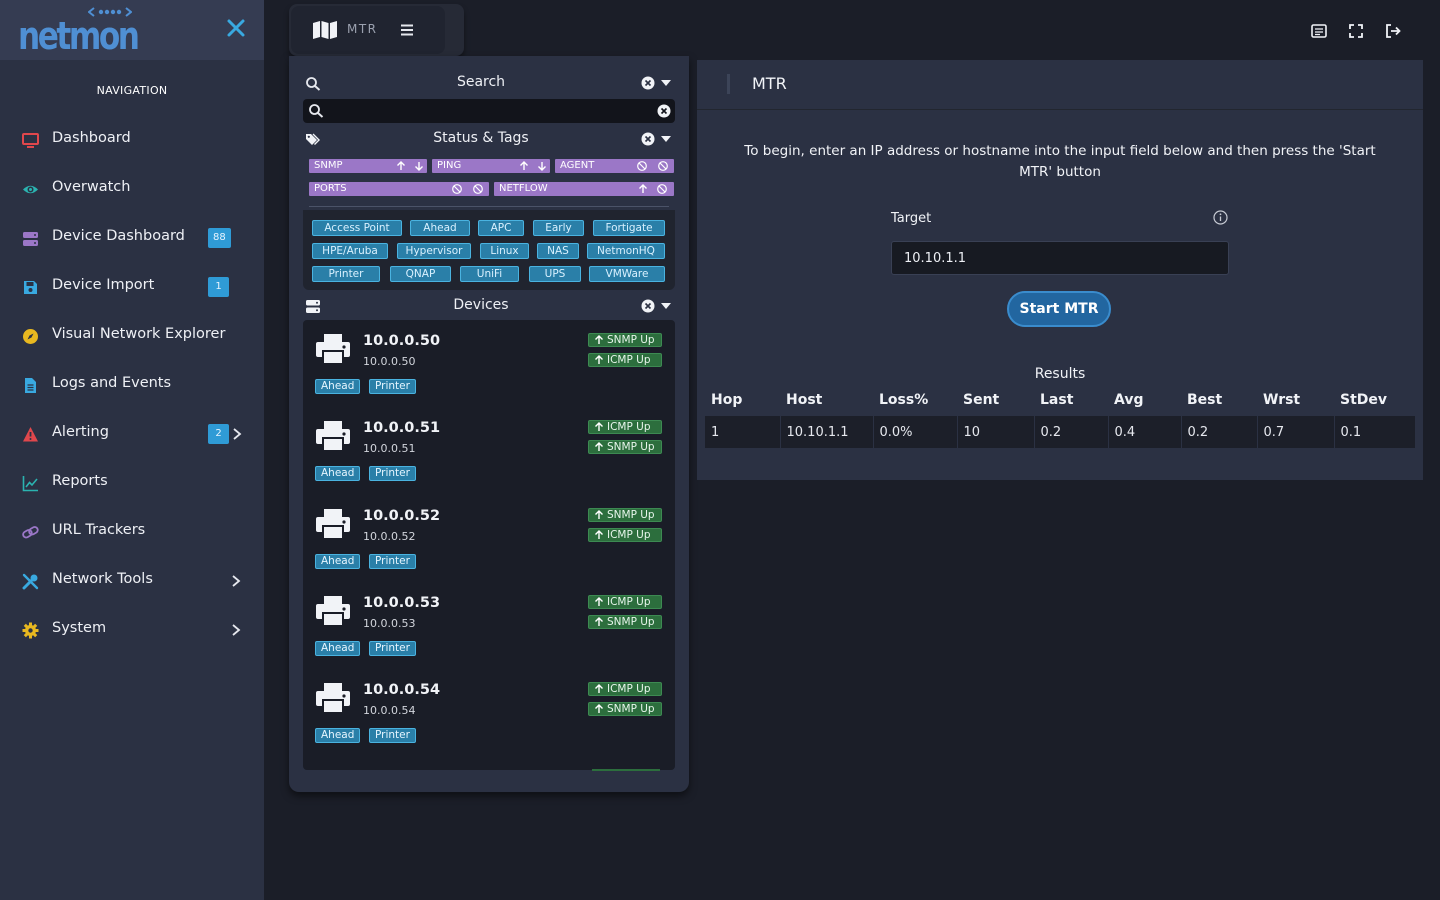 This screenshot has height=900, width=1440. I want to click on sidebar-item-logs-and-events: Logs and Events, so click(132, 385).